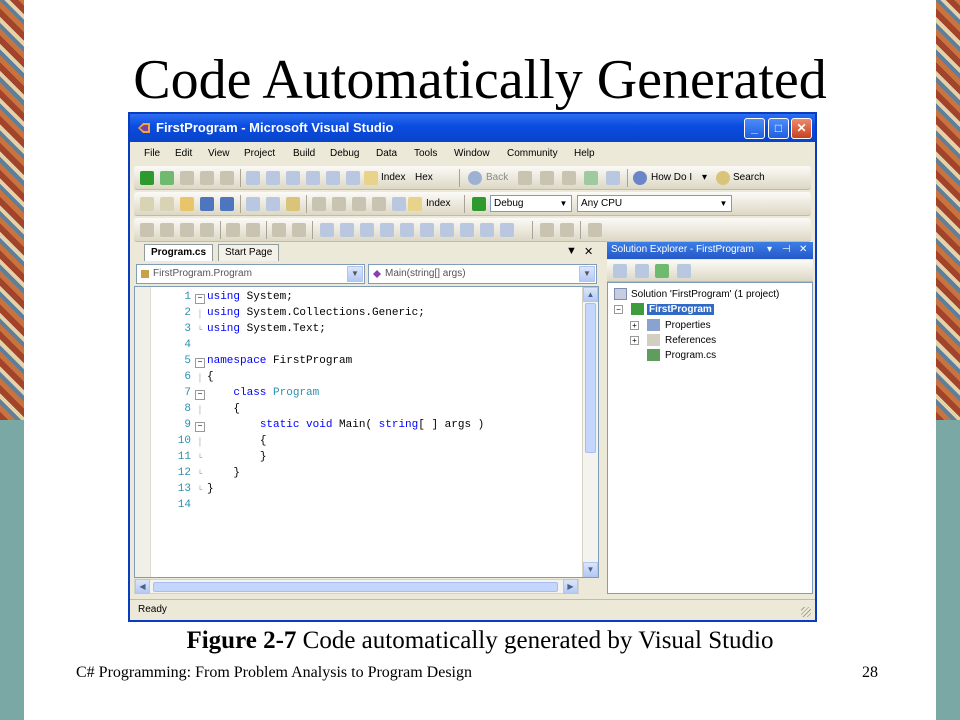 This screenshot has height=720, width=960. What do you see at coordinates (425, 153) in the screenshot?
I see `menu-tools: Tools` at bounding box center [425, 153].